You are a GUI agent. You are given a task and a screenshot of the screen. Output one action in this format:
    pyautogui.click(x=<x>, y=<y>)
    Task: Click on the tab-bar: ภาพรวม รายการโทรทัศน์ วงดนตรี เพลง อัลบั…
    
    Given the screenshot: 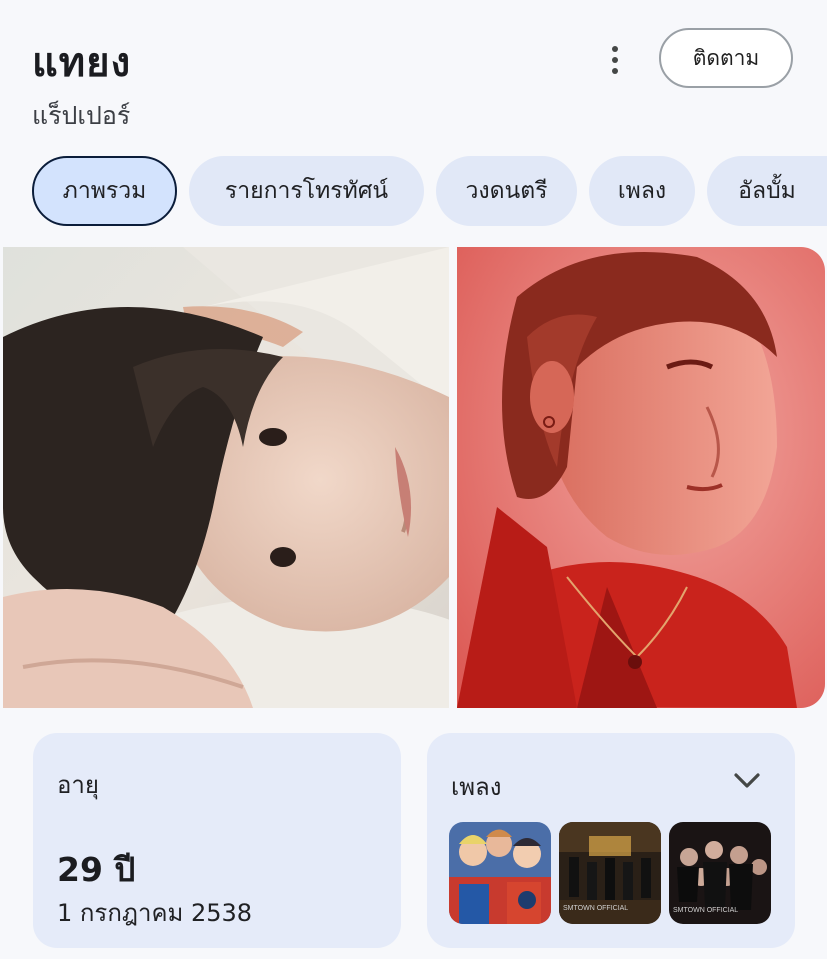 What is the action you would take?
    pyautogui.click(x=413, y=191)
    